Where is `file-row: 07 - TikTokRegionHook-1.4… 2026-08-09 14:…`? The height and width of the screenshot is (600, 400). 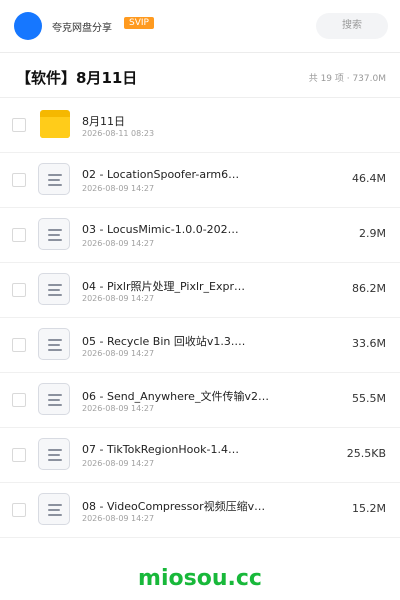 file-row: 07 - TikTokRegionHook-1.4… 2026-08-09 14:… is located at coordinates (200, 455).